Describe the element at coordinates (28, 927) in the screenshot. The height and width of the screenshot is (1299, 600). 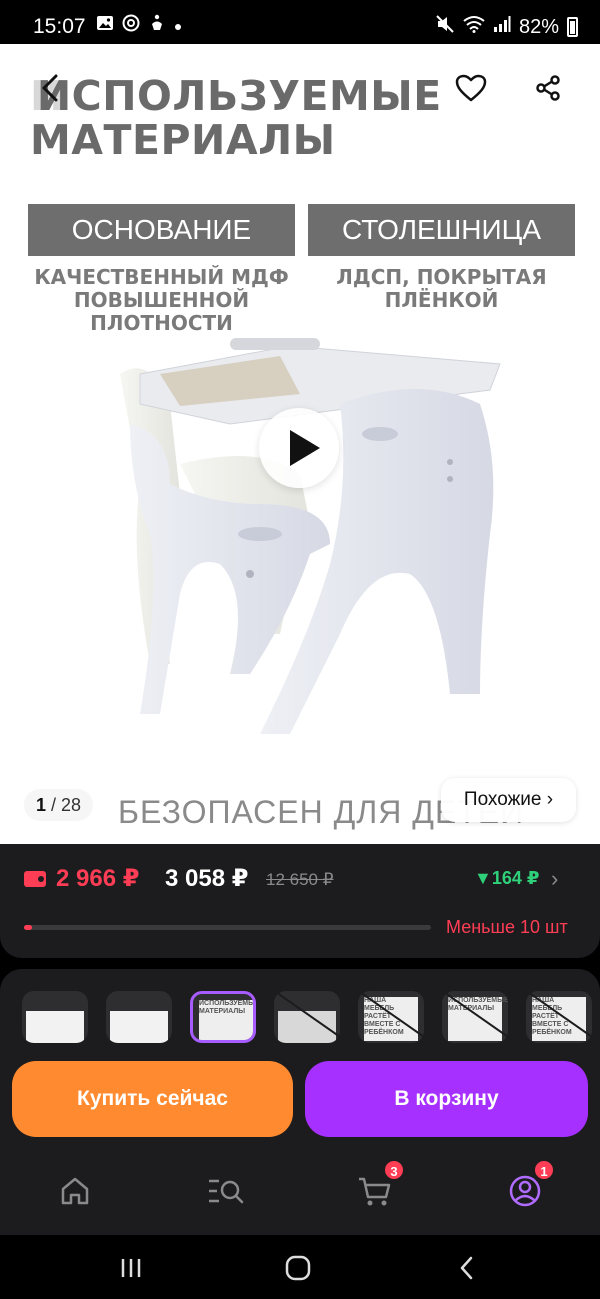
I see `stock-progress-fill` at that location.